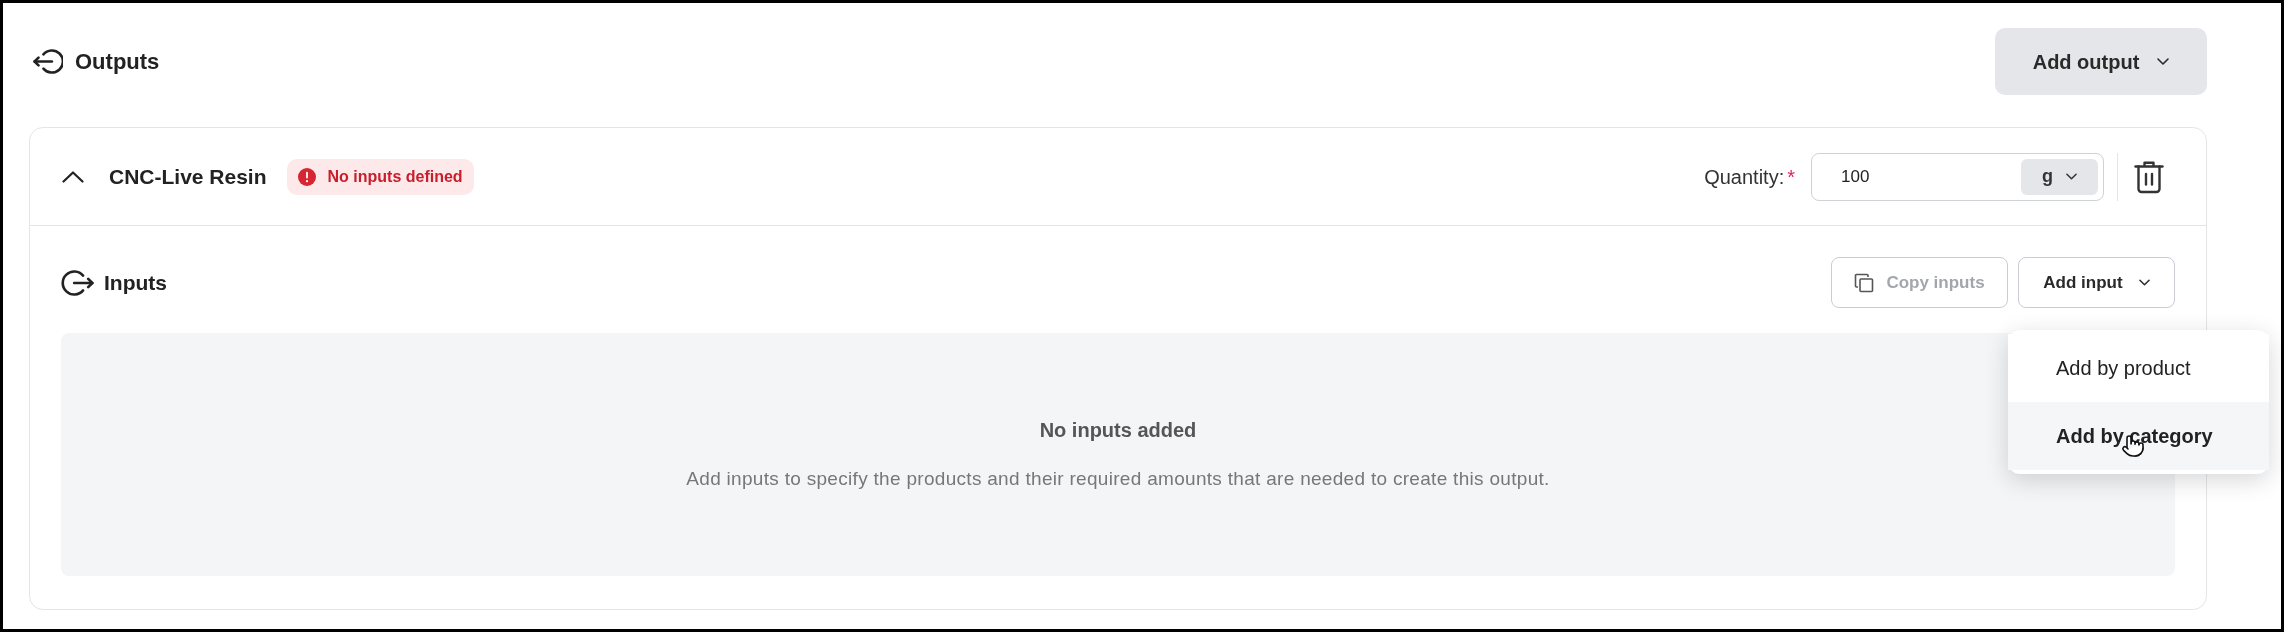  Describe the element at coordinates (1118, 479) in the screenshot. I see `empty-state-text: Add inputs to specify the products and their required amounts that are needed to create this output.` at that location.